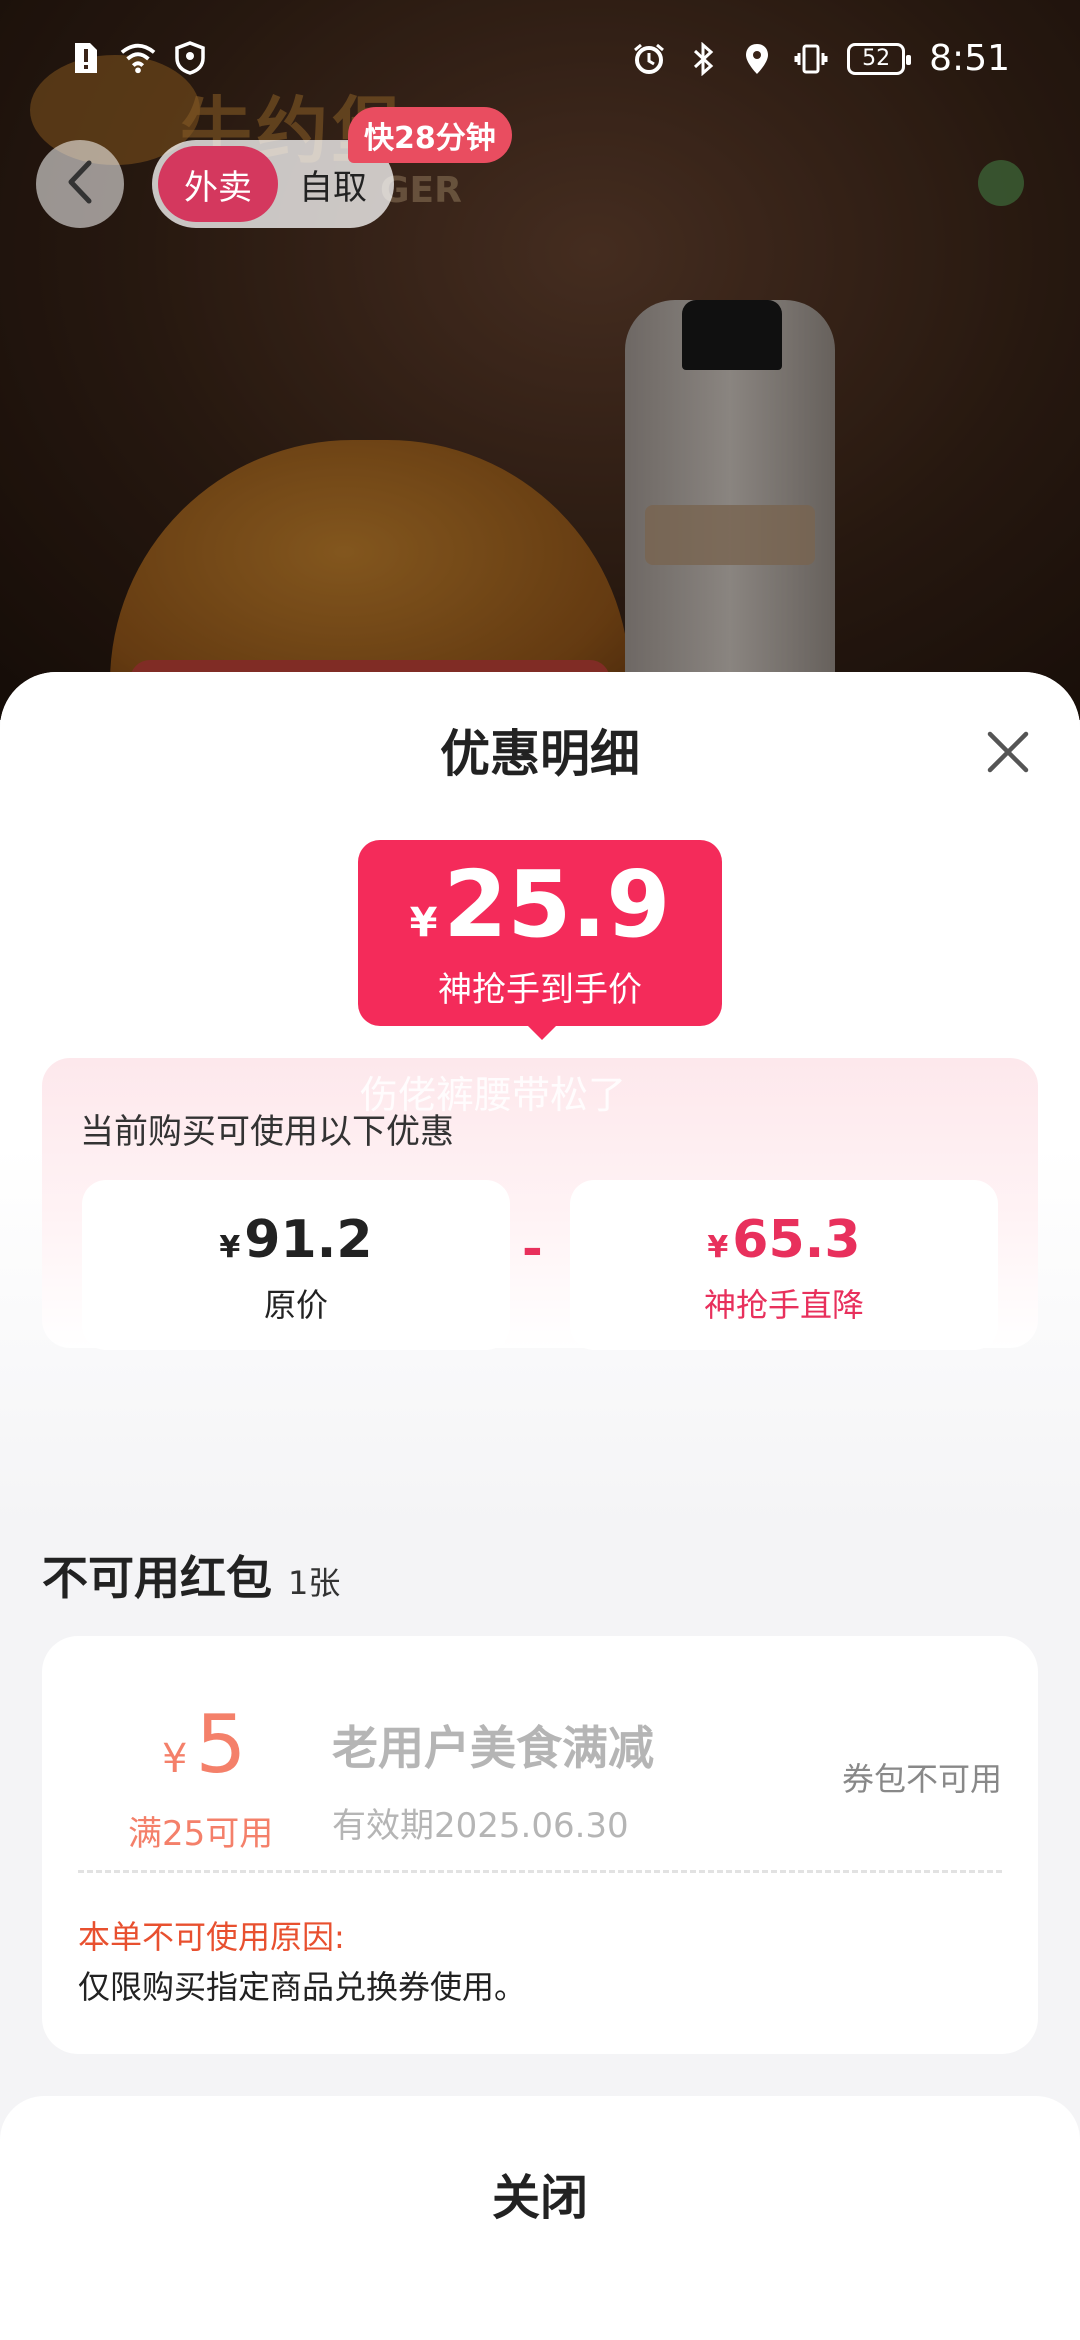 This screenshot has width=1080, height=2340. Describe the element at coordinates (1008, 752) in the screenshot. I see `close-icon` at that location.